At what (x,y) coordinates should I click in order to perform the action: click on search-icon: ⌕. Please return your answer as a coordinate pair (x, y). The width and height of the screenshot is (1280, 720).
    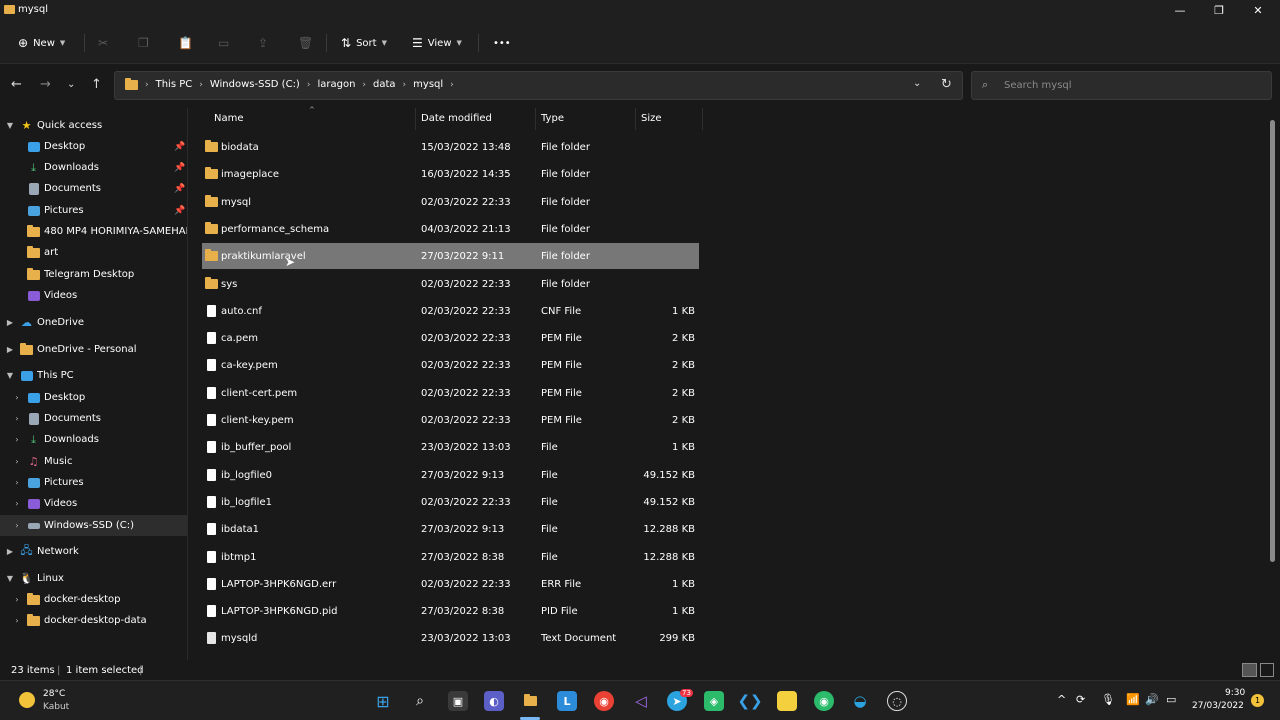
    Looking at the image, I should click on (420, 701).